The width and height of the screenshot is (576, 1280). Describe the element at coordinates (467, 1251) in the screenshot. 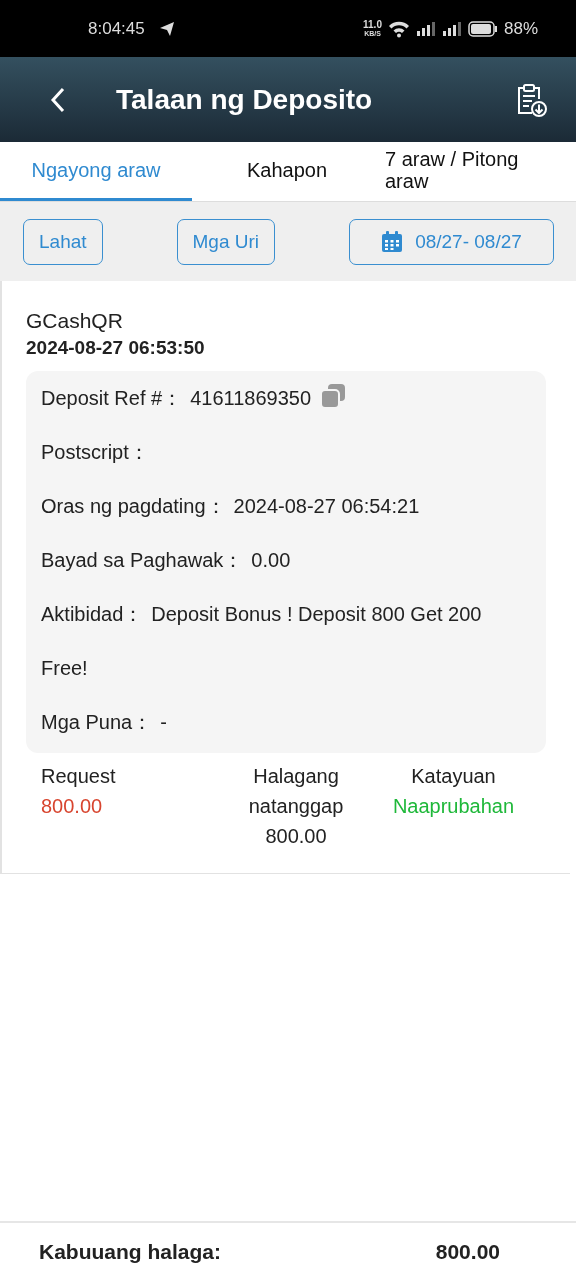

I see `total-value: 800.00` at that location.